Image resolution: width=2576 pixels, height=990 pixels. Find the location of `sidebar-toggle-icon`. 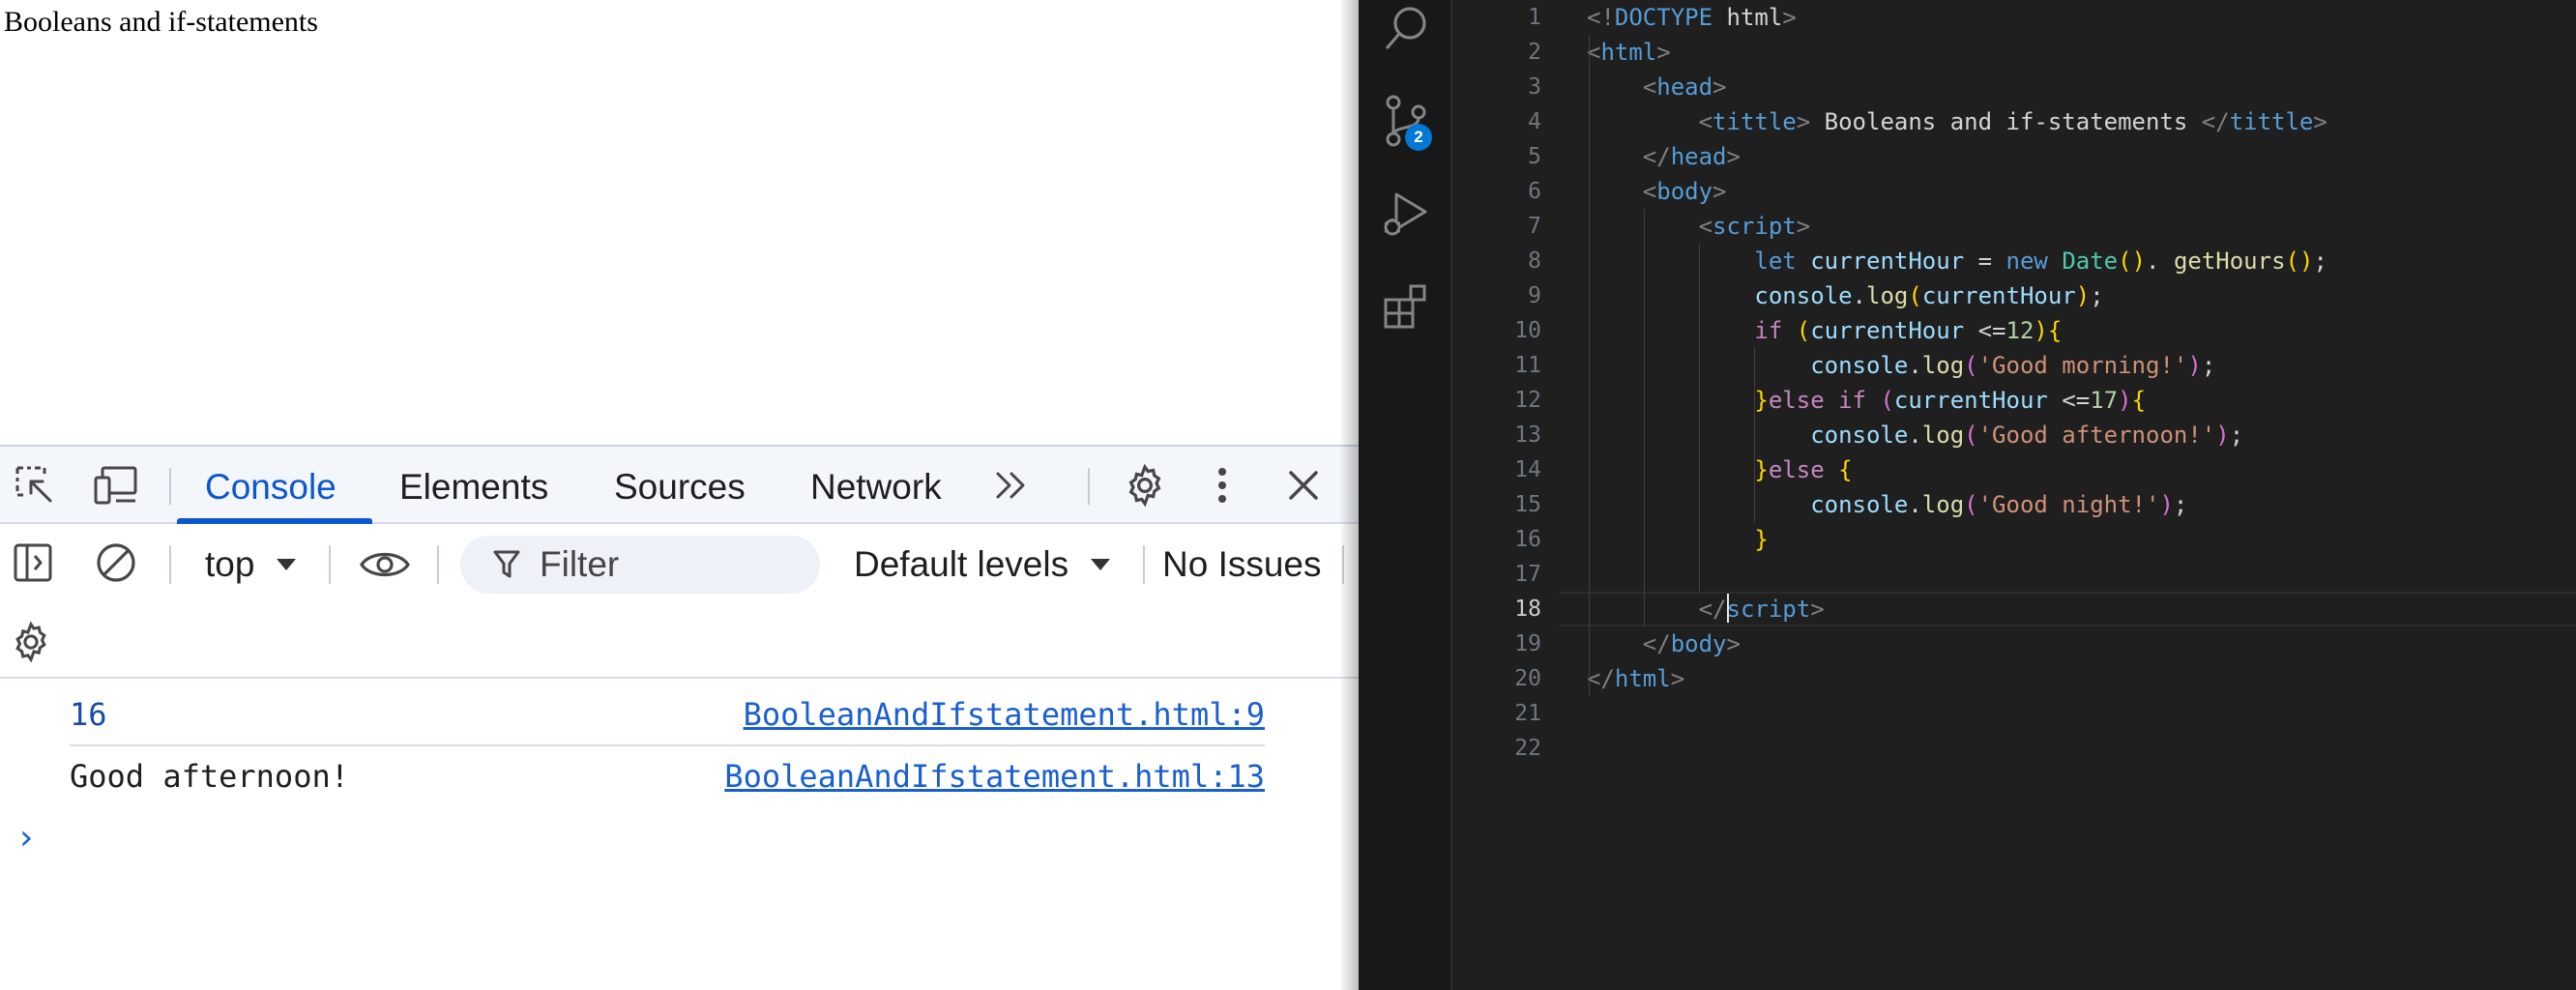

sidebar-toggle-icon is located at coordinates (33, 563).